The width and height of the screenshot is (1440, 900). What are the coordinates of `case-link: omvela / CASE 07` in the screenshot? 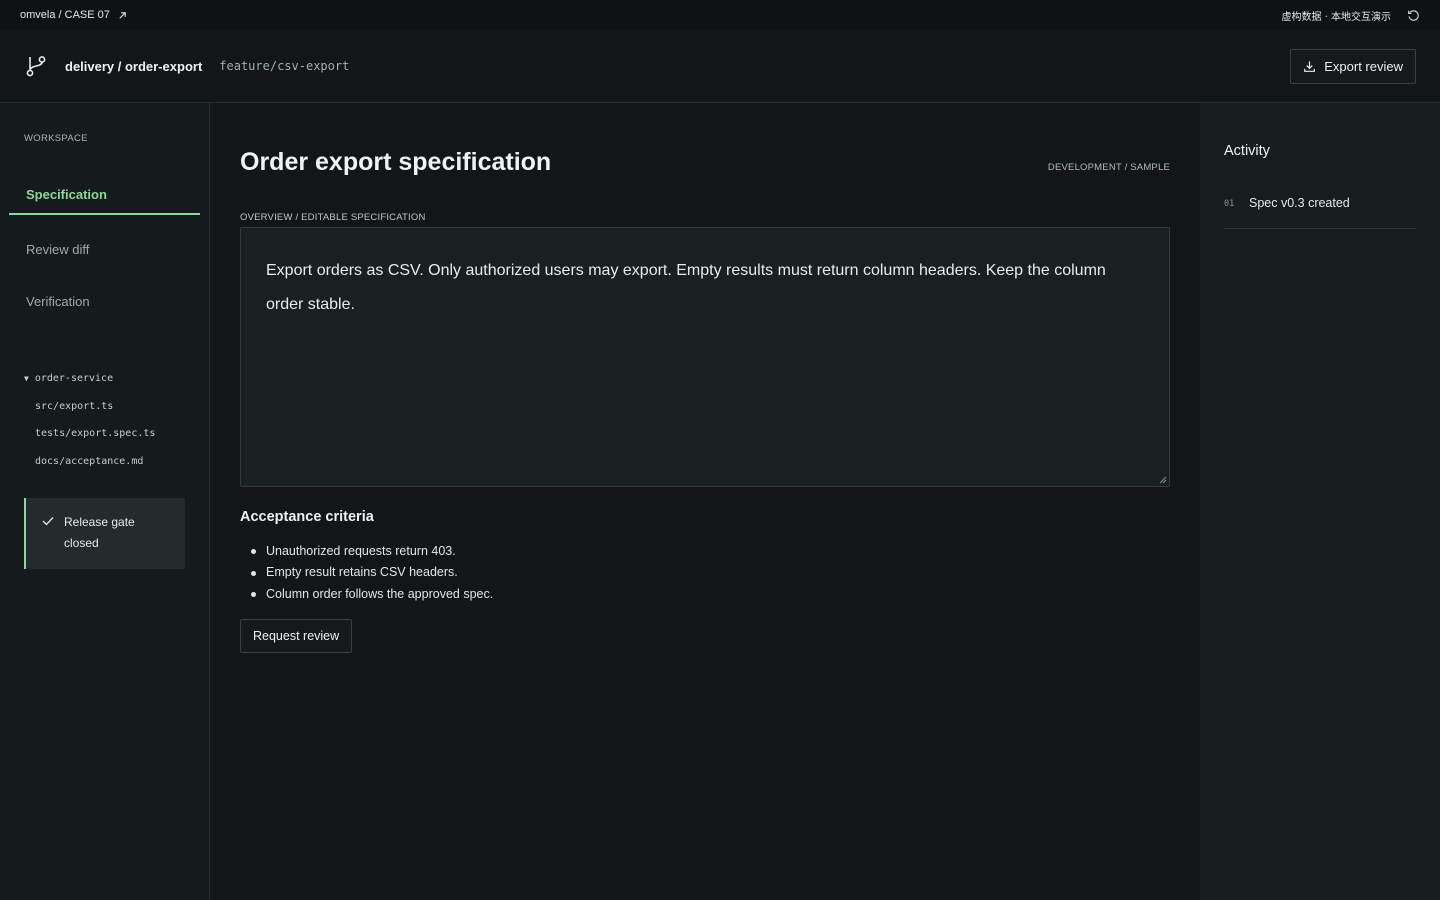 It's located at (73, 15).